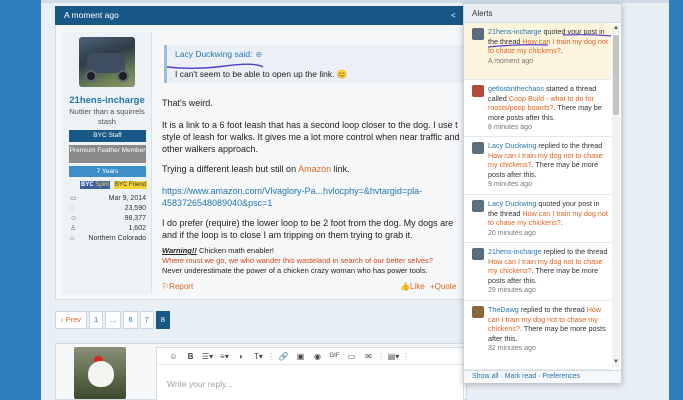  I want to click on text-size-icon: T▾, so click(258, 356).